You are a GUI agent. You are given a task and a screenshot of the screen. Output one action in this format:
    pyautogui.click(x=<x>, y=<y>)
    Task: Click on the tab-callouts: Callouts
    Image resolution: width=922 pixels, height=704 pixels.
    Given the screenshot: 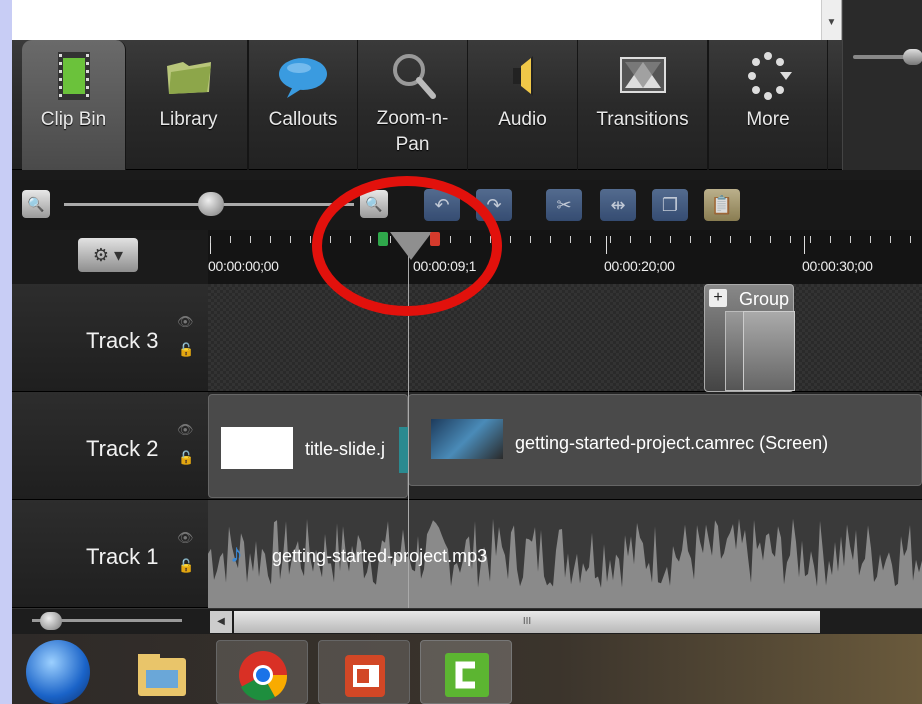 What is the action you would take?
    pyautogui.click(x=303, y=105)
    